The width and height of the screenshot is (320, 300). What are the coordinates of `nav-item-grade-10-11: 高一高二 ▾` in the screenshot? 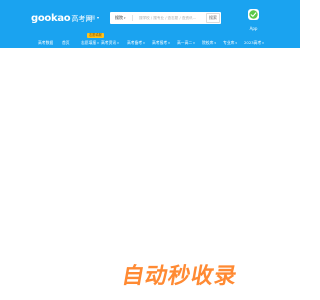 It's located at (186, 43).